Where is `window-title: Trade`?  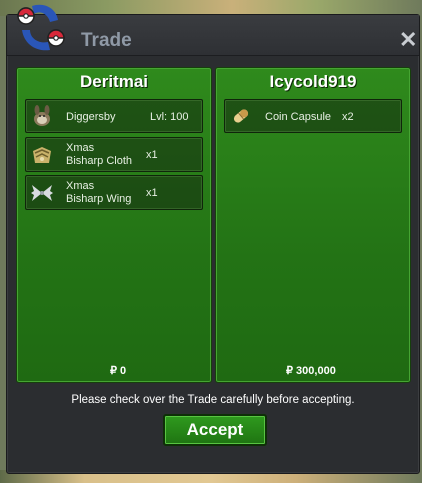 window-title: Trade is located at coordinates (106, 40).